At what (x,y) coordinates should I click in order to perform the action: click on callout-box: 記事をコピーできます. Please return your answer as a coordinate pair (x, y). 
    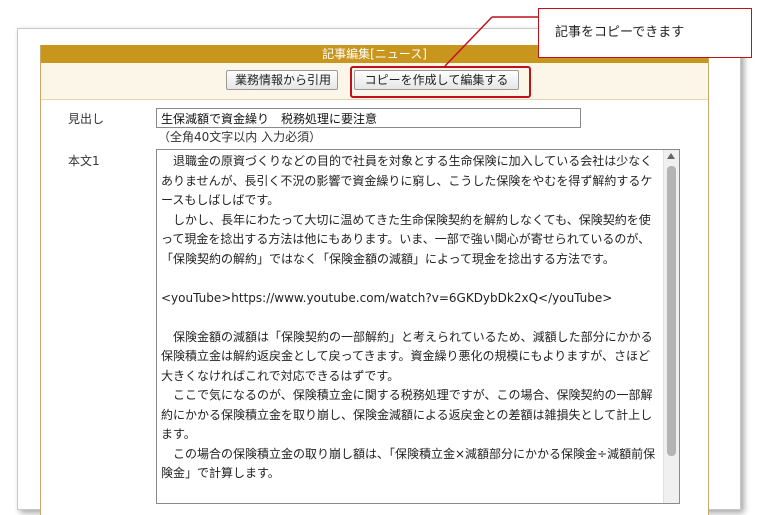
    Looking at the image, I should click on (645, 33).